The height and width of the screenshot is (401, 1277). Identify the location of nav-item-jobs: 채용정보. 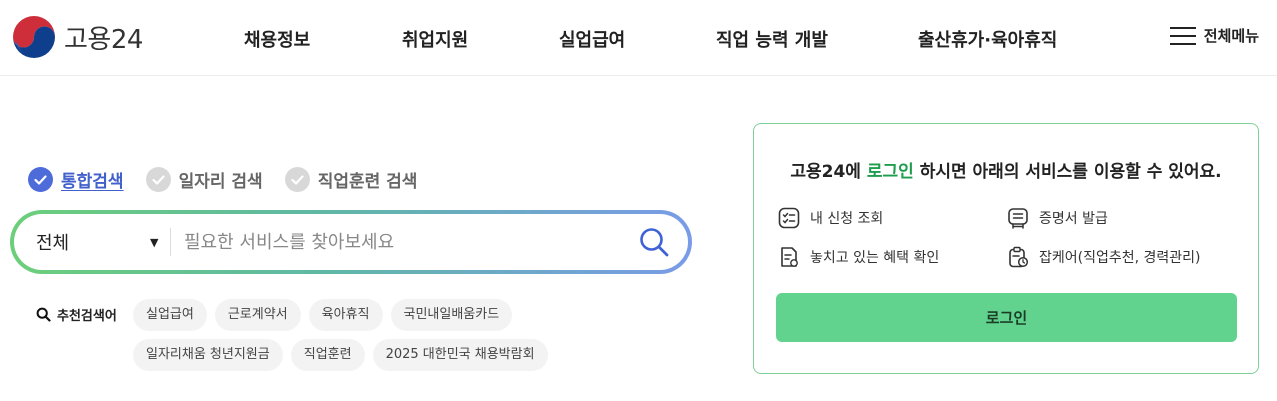
(277, 39).